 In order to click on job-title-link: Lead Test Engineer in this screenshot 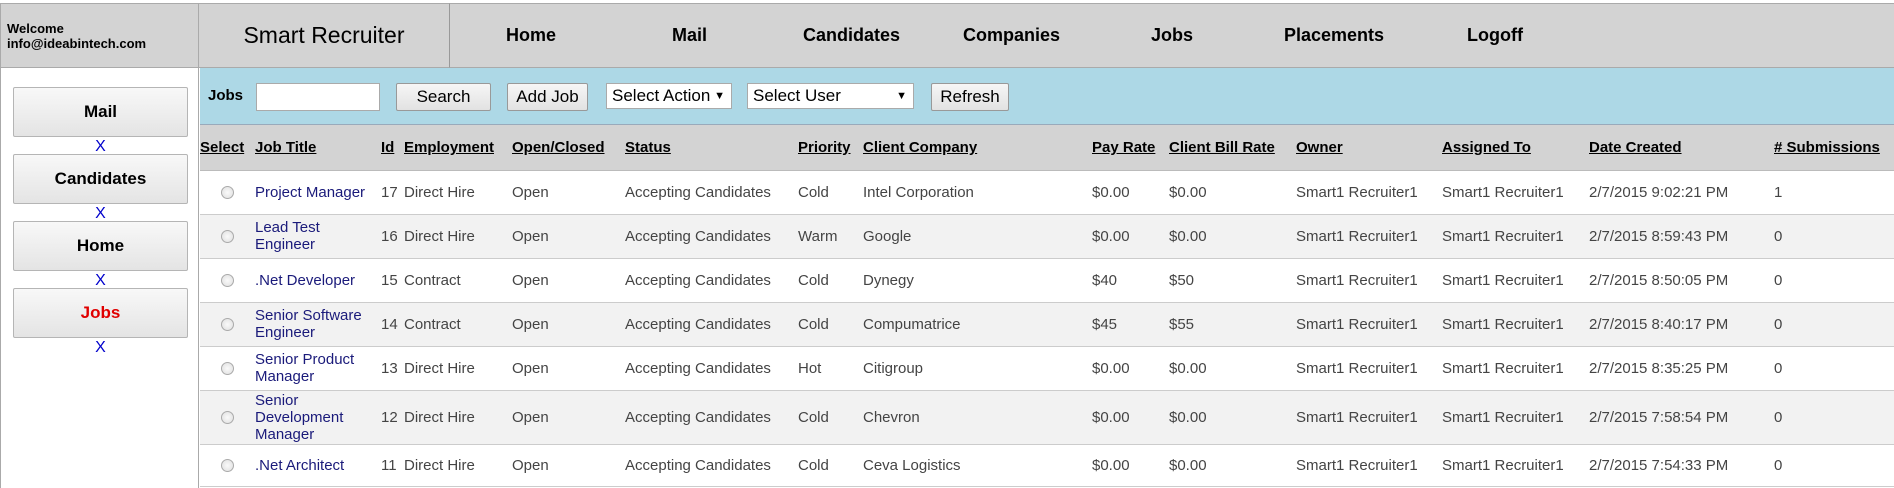, I will do `click(318, 236)`.